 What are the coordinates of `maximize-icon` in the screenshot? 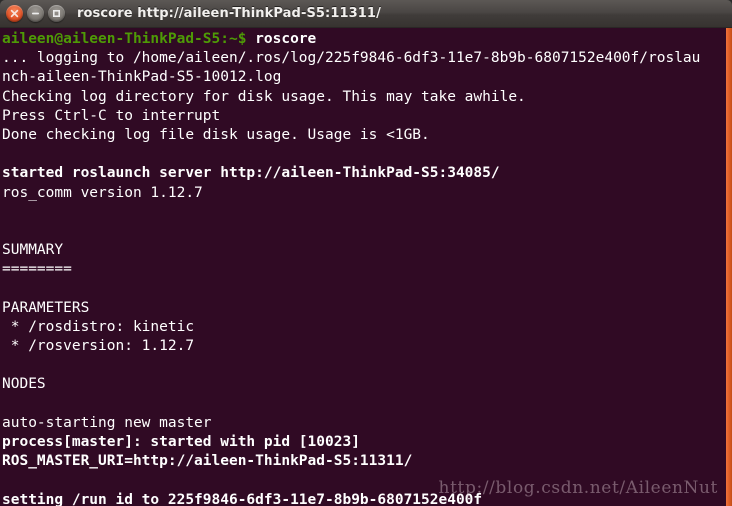 It's located at (56, 13).